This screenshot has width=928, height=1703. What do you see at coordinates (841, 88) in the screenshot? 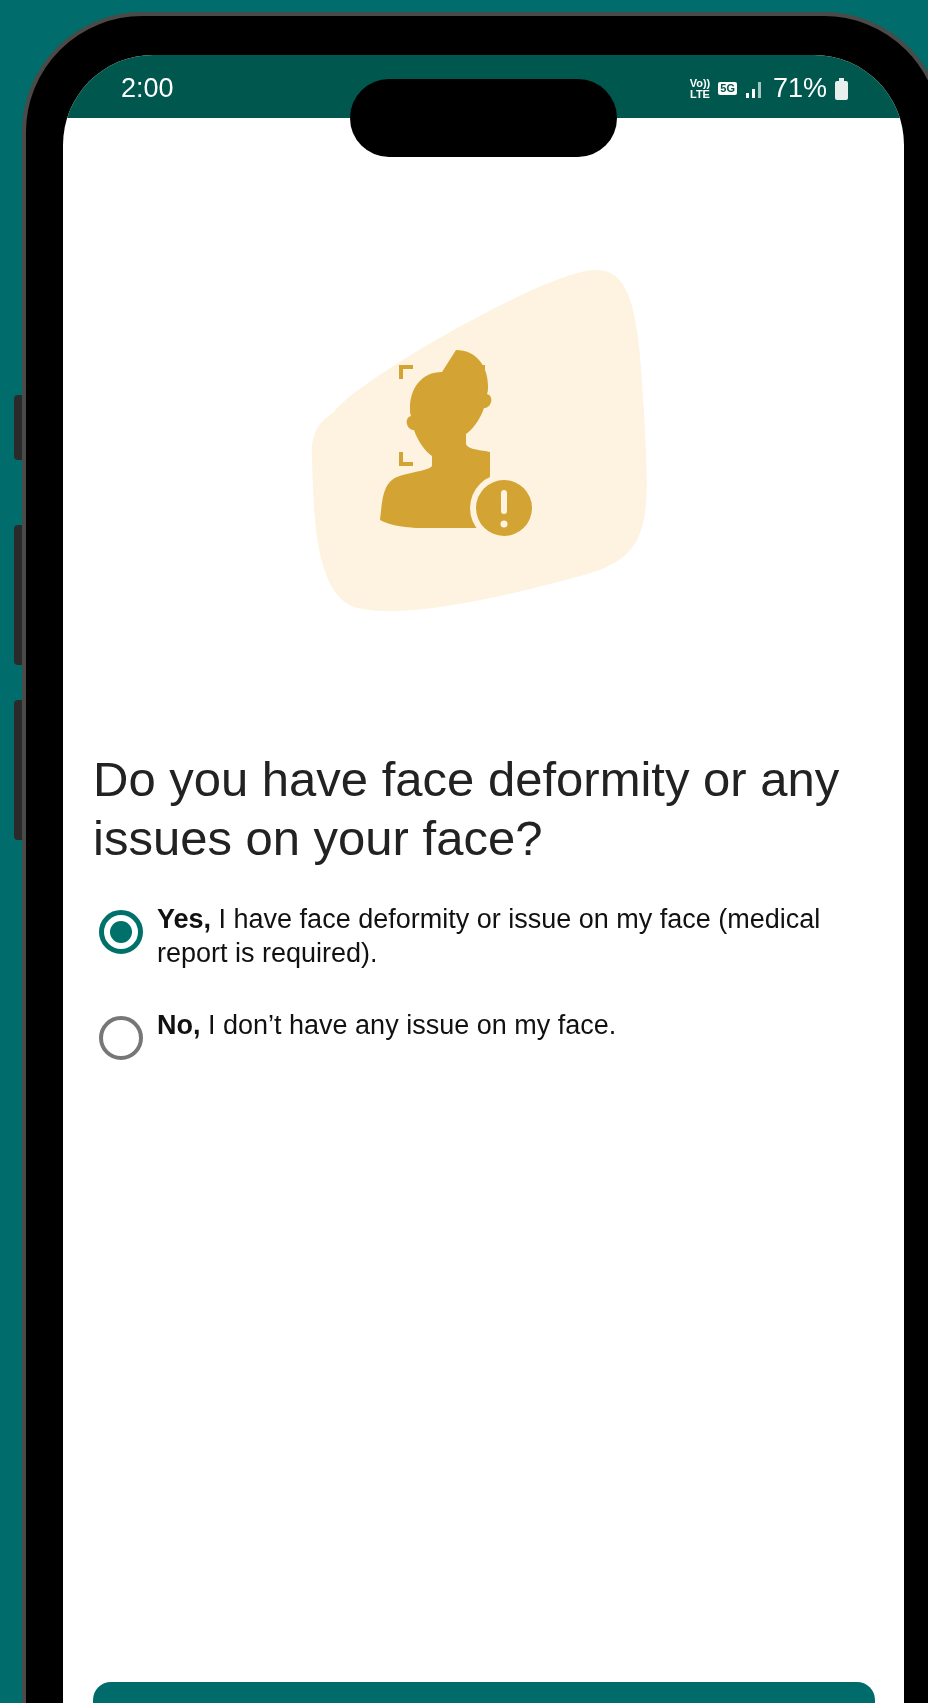
I see `battery-icon` at bounding box center [841, 88].